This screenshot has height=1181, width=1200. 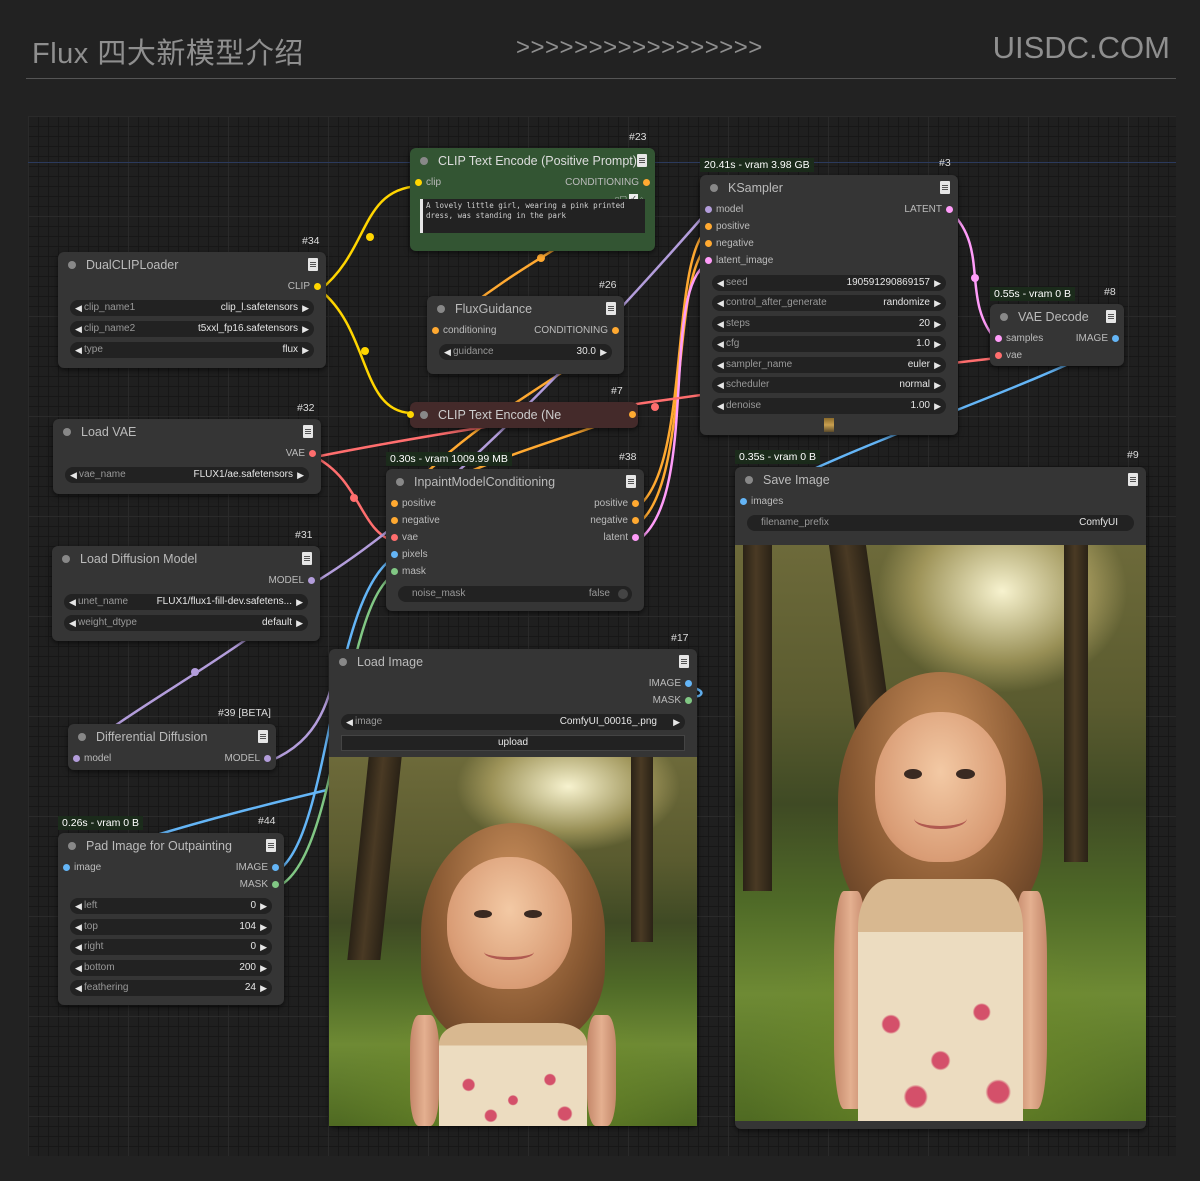 What do you see at coordinates (940, 523) in the screenshot?
I see `widget-filename-prefix: filename_prefix ComfyUI` at bounding box center [940, 523].